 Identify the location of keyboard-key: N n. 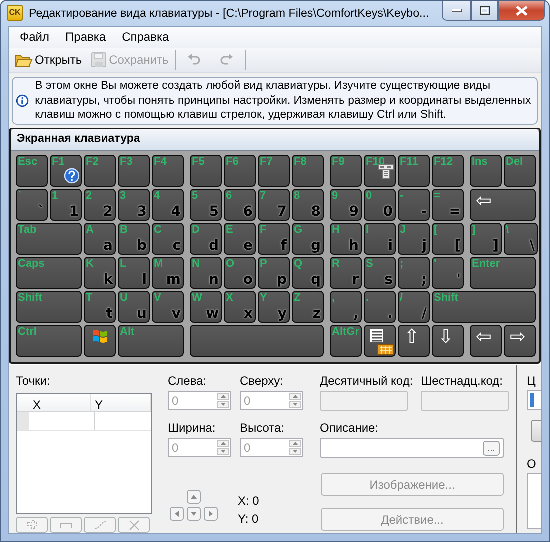
(206, 273).